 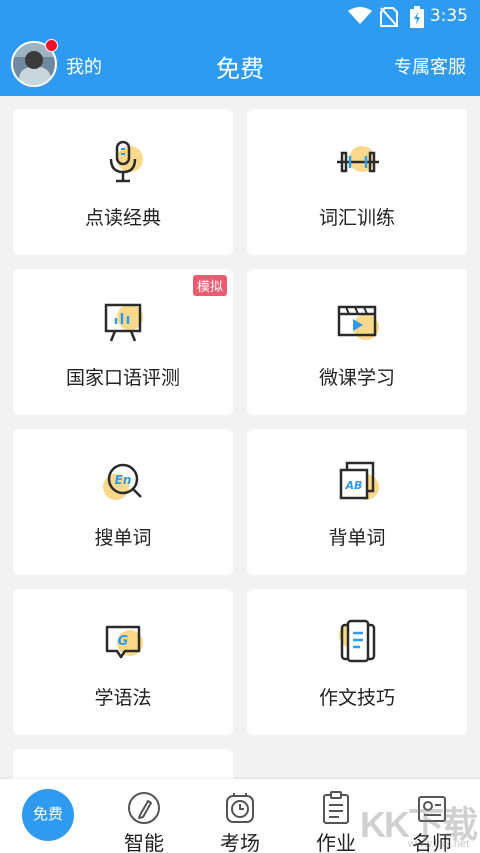 I want to click on card-label: 搜单词, so click(x=123, y=538).